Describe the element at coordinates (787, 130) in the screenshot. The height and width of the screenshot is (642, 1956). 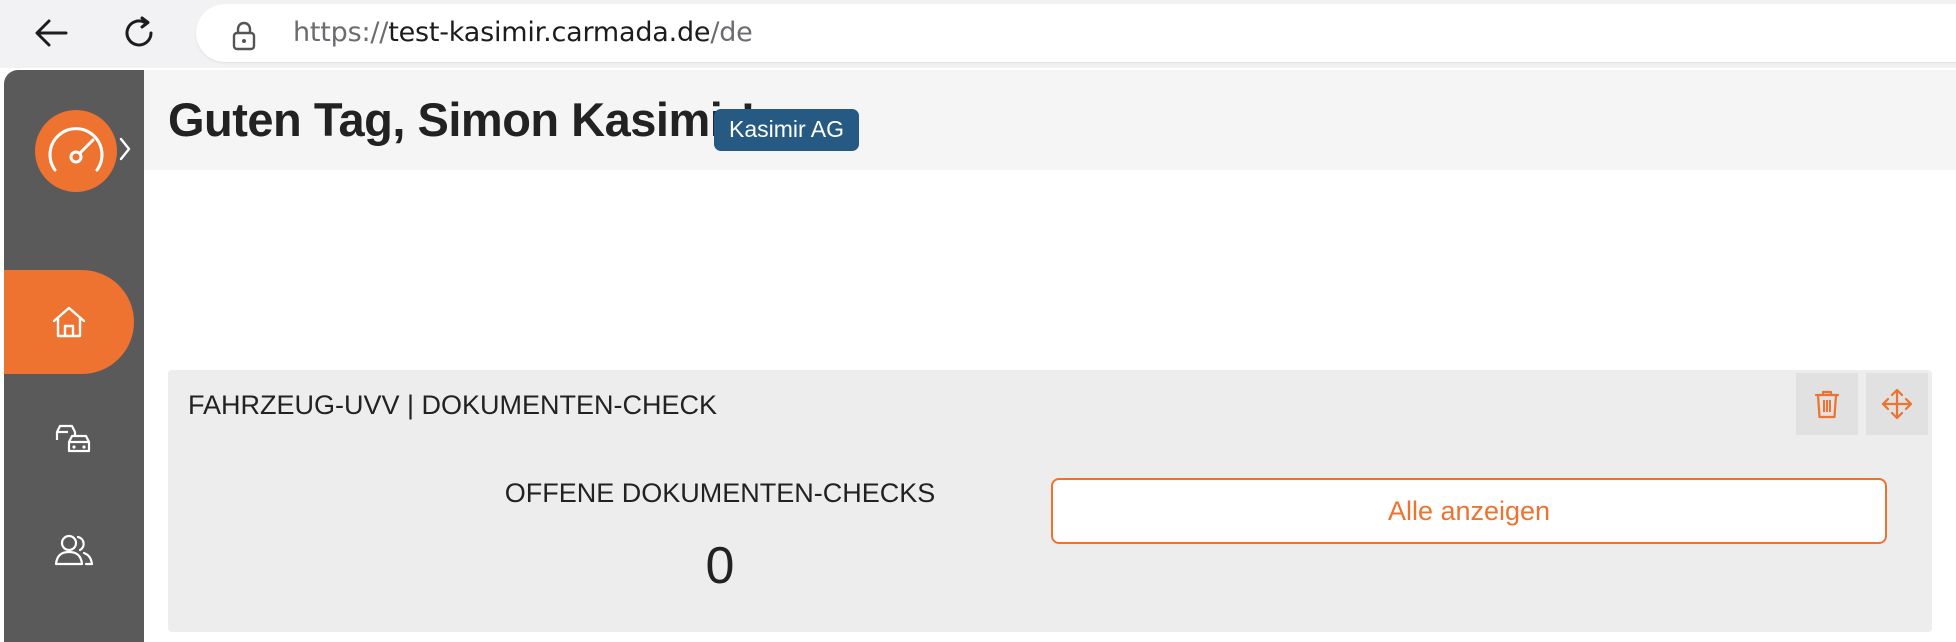
I see `company-badge: Kasimir AG` at that location.